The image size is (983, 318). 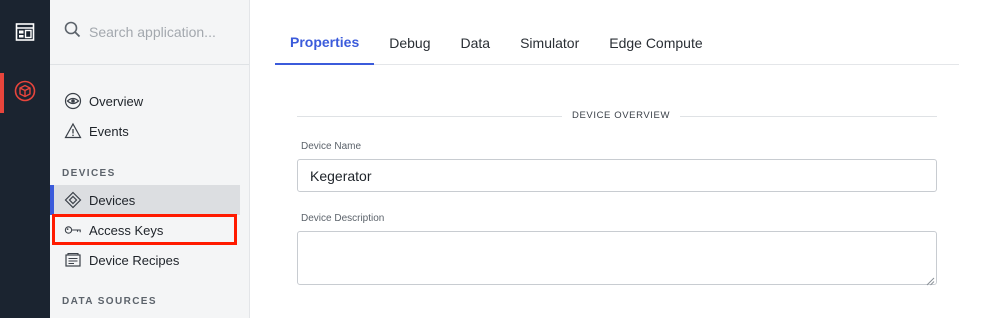 I want to click on section-title: DEVICE OVERVIEW, so click(x=621, y=115).